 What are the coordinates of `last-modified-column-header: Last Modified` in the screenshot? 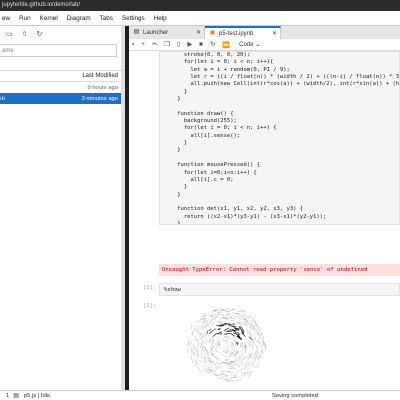 It's located at (100, 76).